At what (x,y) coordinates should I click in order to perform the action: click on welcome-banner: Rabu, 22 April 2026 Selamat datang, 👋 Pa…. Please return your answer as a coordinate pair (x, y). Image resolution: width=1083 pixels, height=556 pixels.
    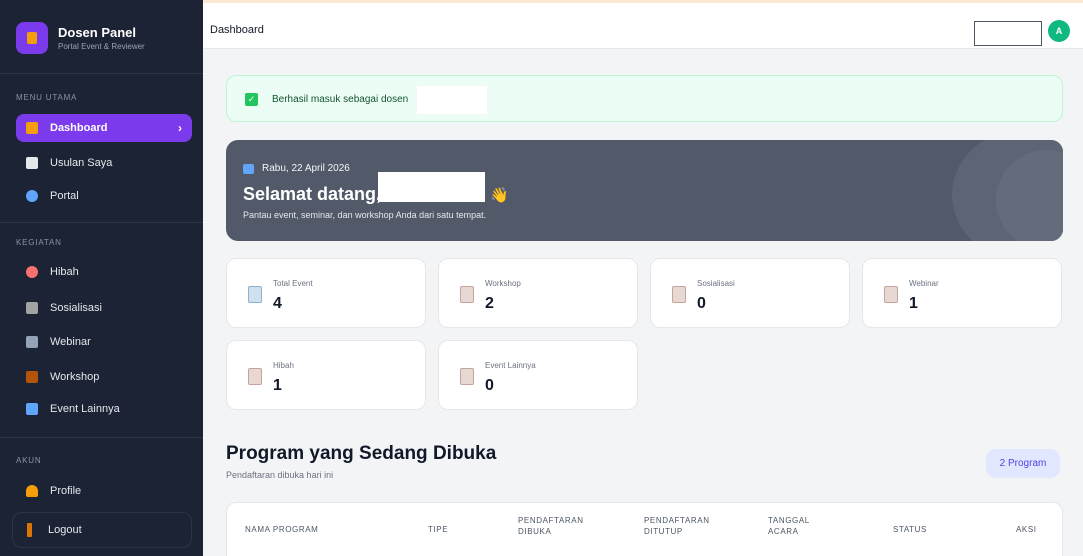
    Looking at the image, I should click on (644, 190).